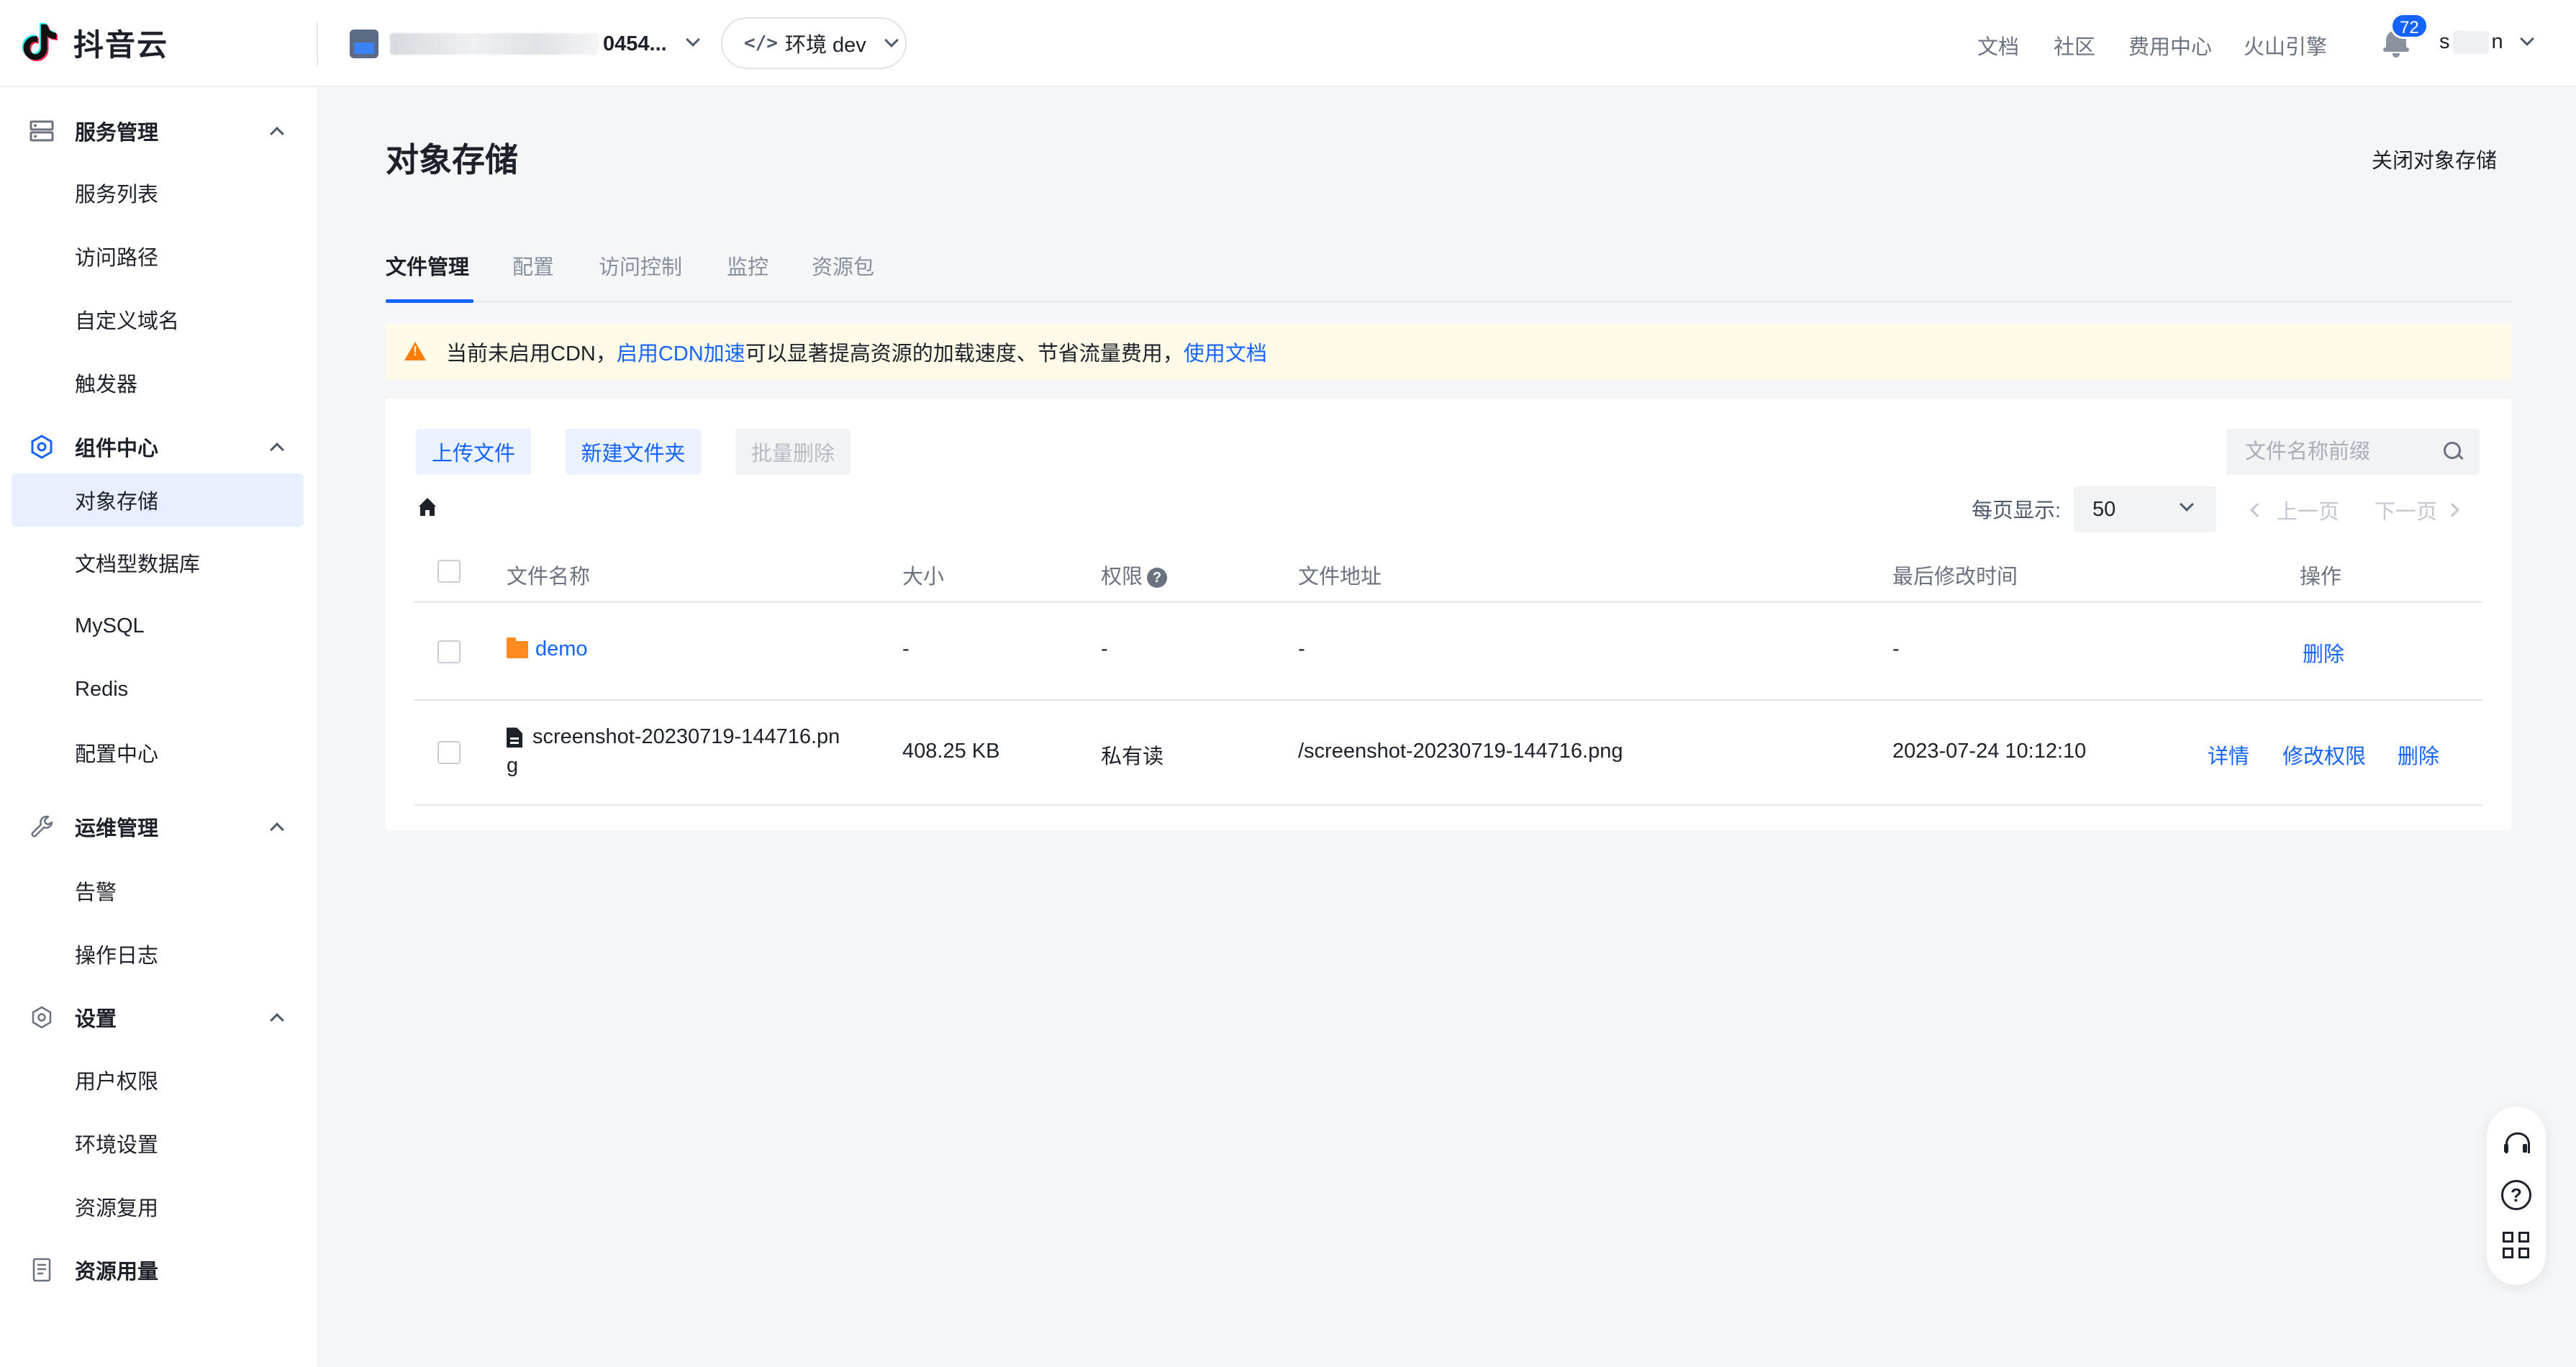 The height and width of the screenshot is (1367, 2576). What do you see at coordinates (117, 448) in the screenshot?
I see `sidebar-group-label: 组件中心` at bounding box center [117, 448].